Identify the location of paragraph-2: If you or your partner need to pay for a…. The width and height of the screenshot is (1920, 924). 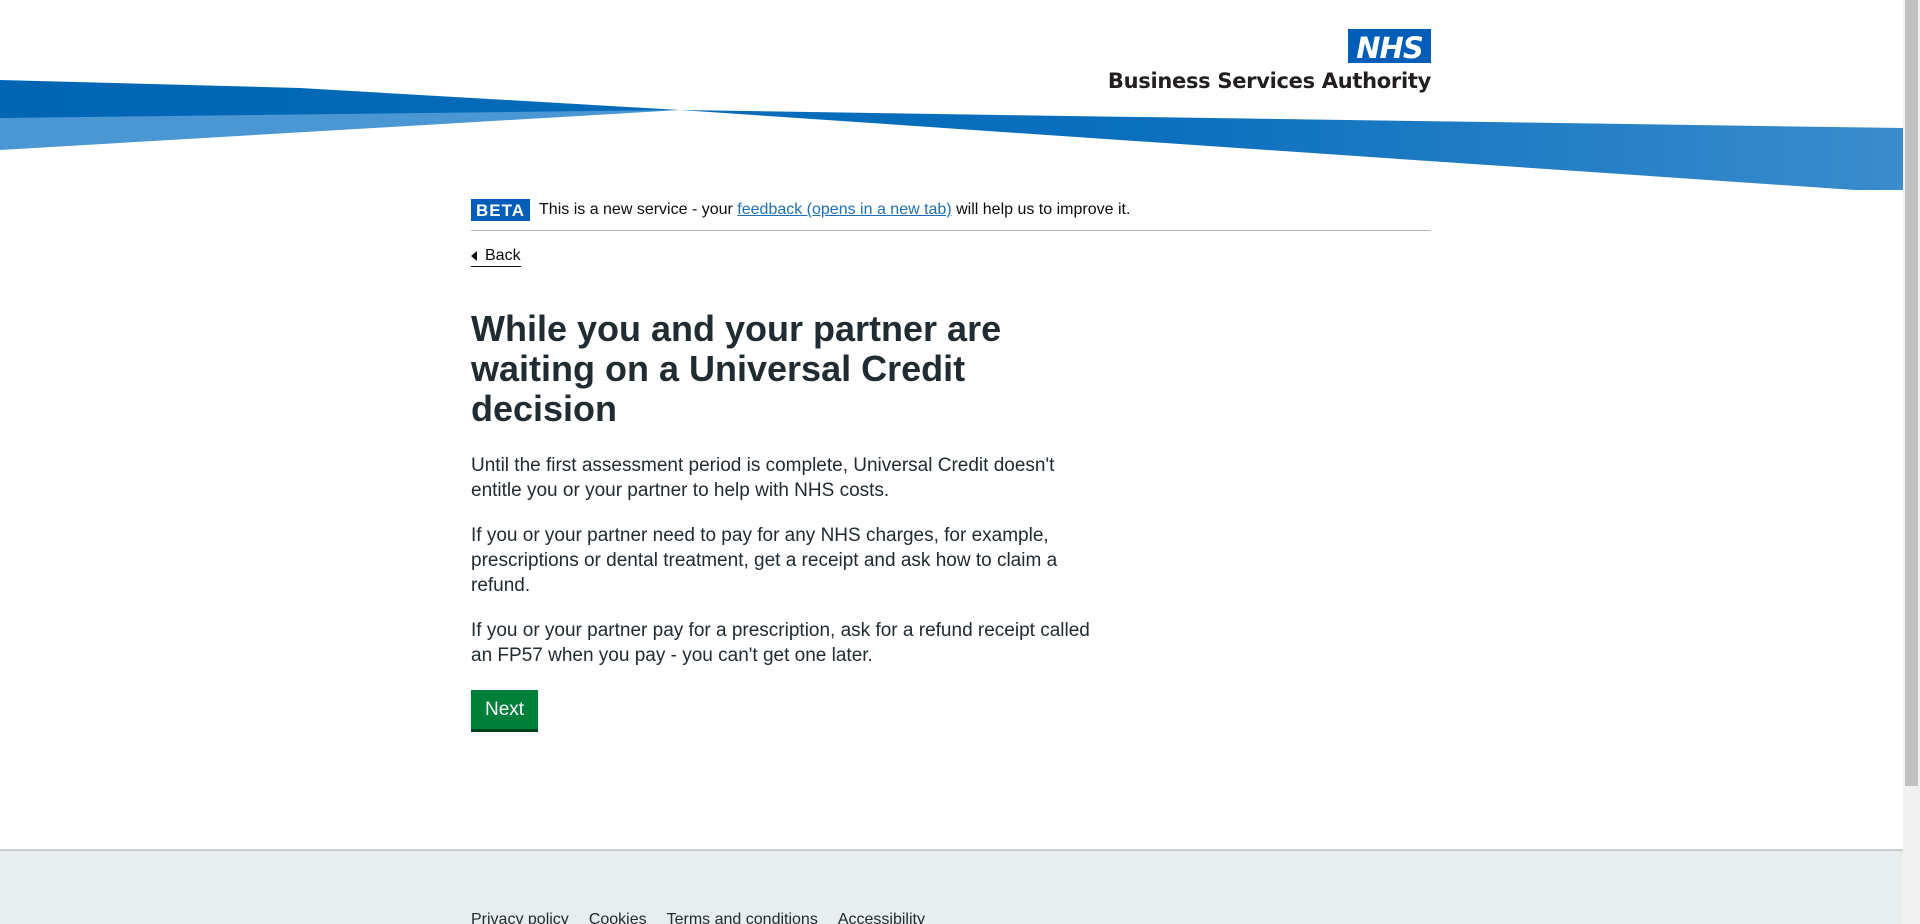
(764, 560).